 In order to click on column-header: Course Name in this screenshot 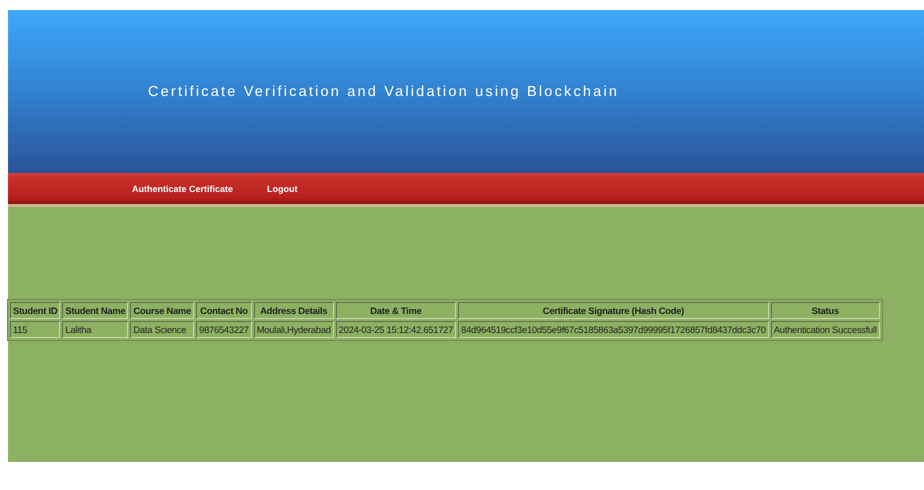, I will do `click(162, 310)`.